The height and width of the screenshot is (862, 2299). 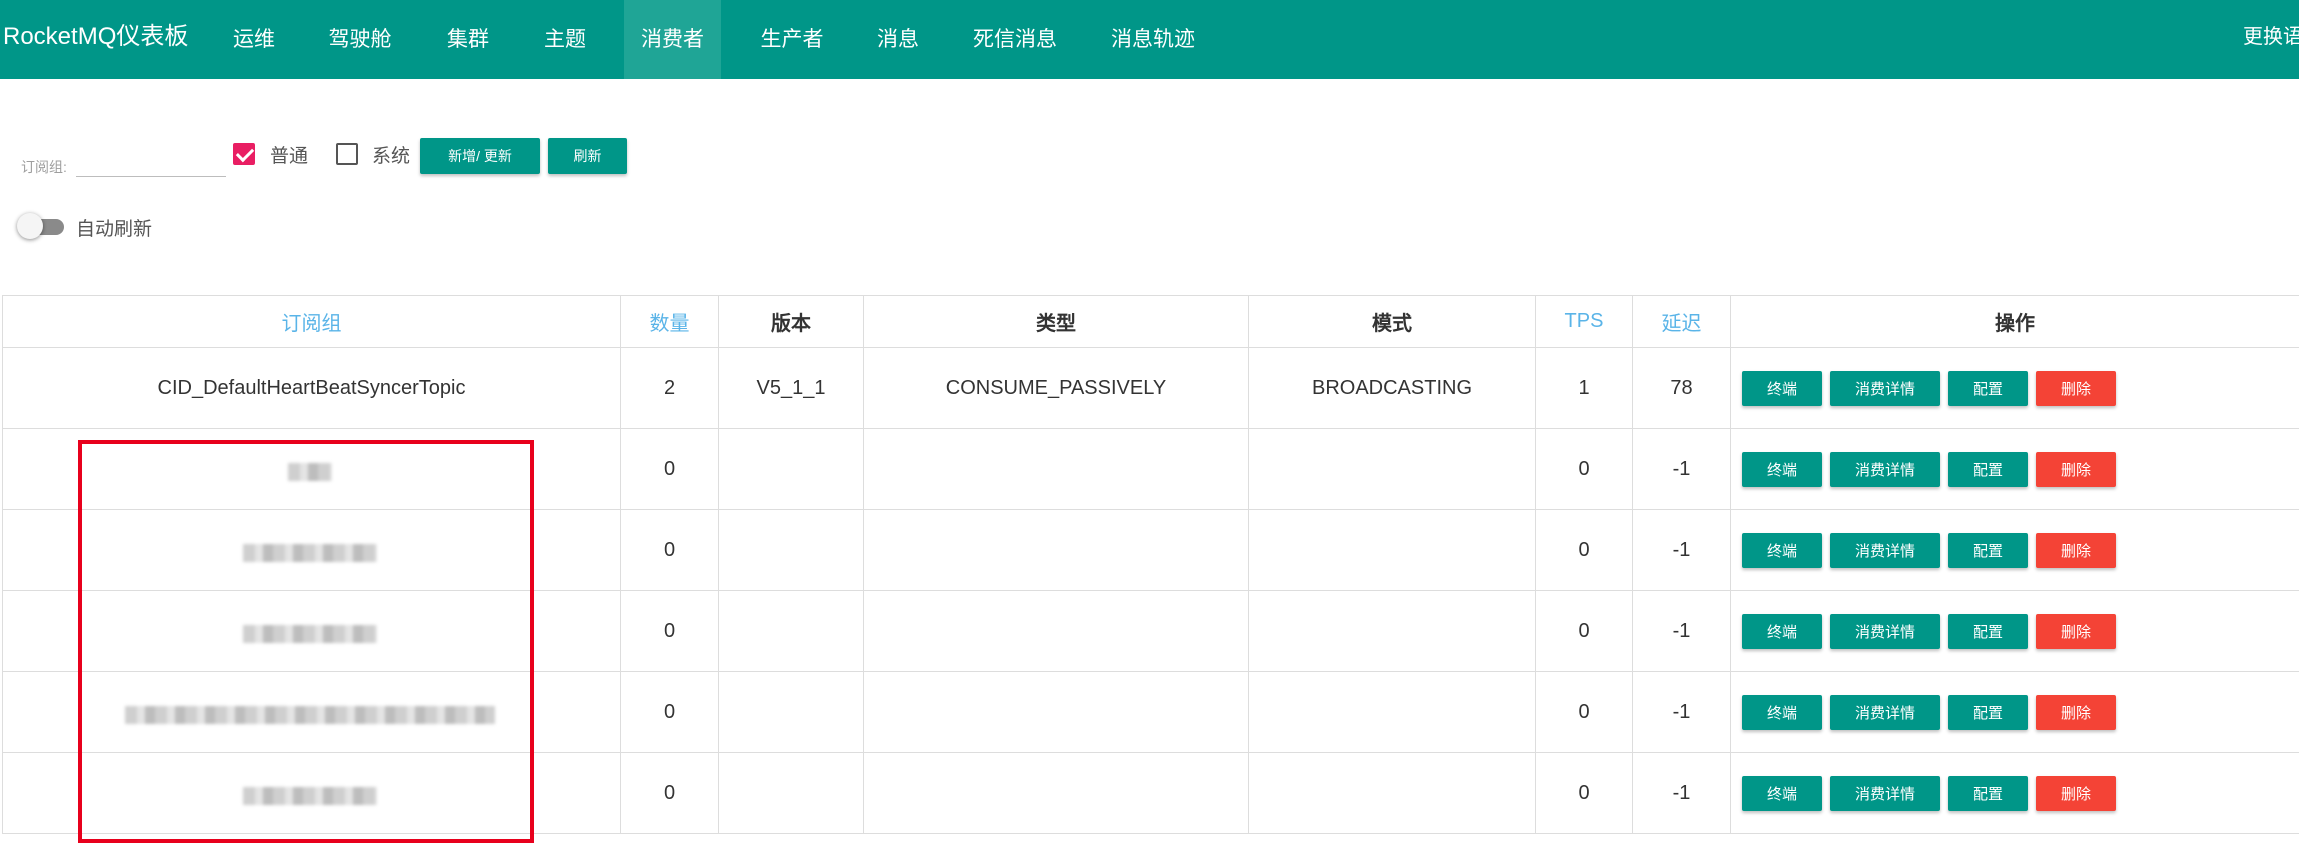 I want to click on table-row-4: 0 0 -1 终端 消费详情 配置 删除, so click(x=1150, y=712).